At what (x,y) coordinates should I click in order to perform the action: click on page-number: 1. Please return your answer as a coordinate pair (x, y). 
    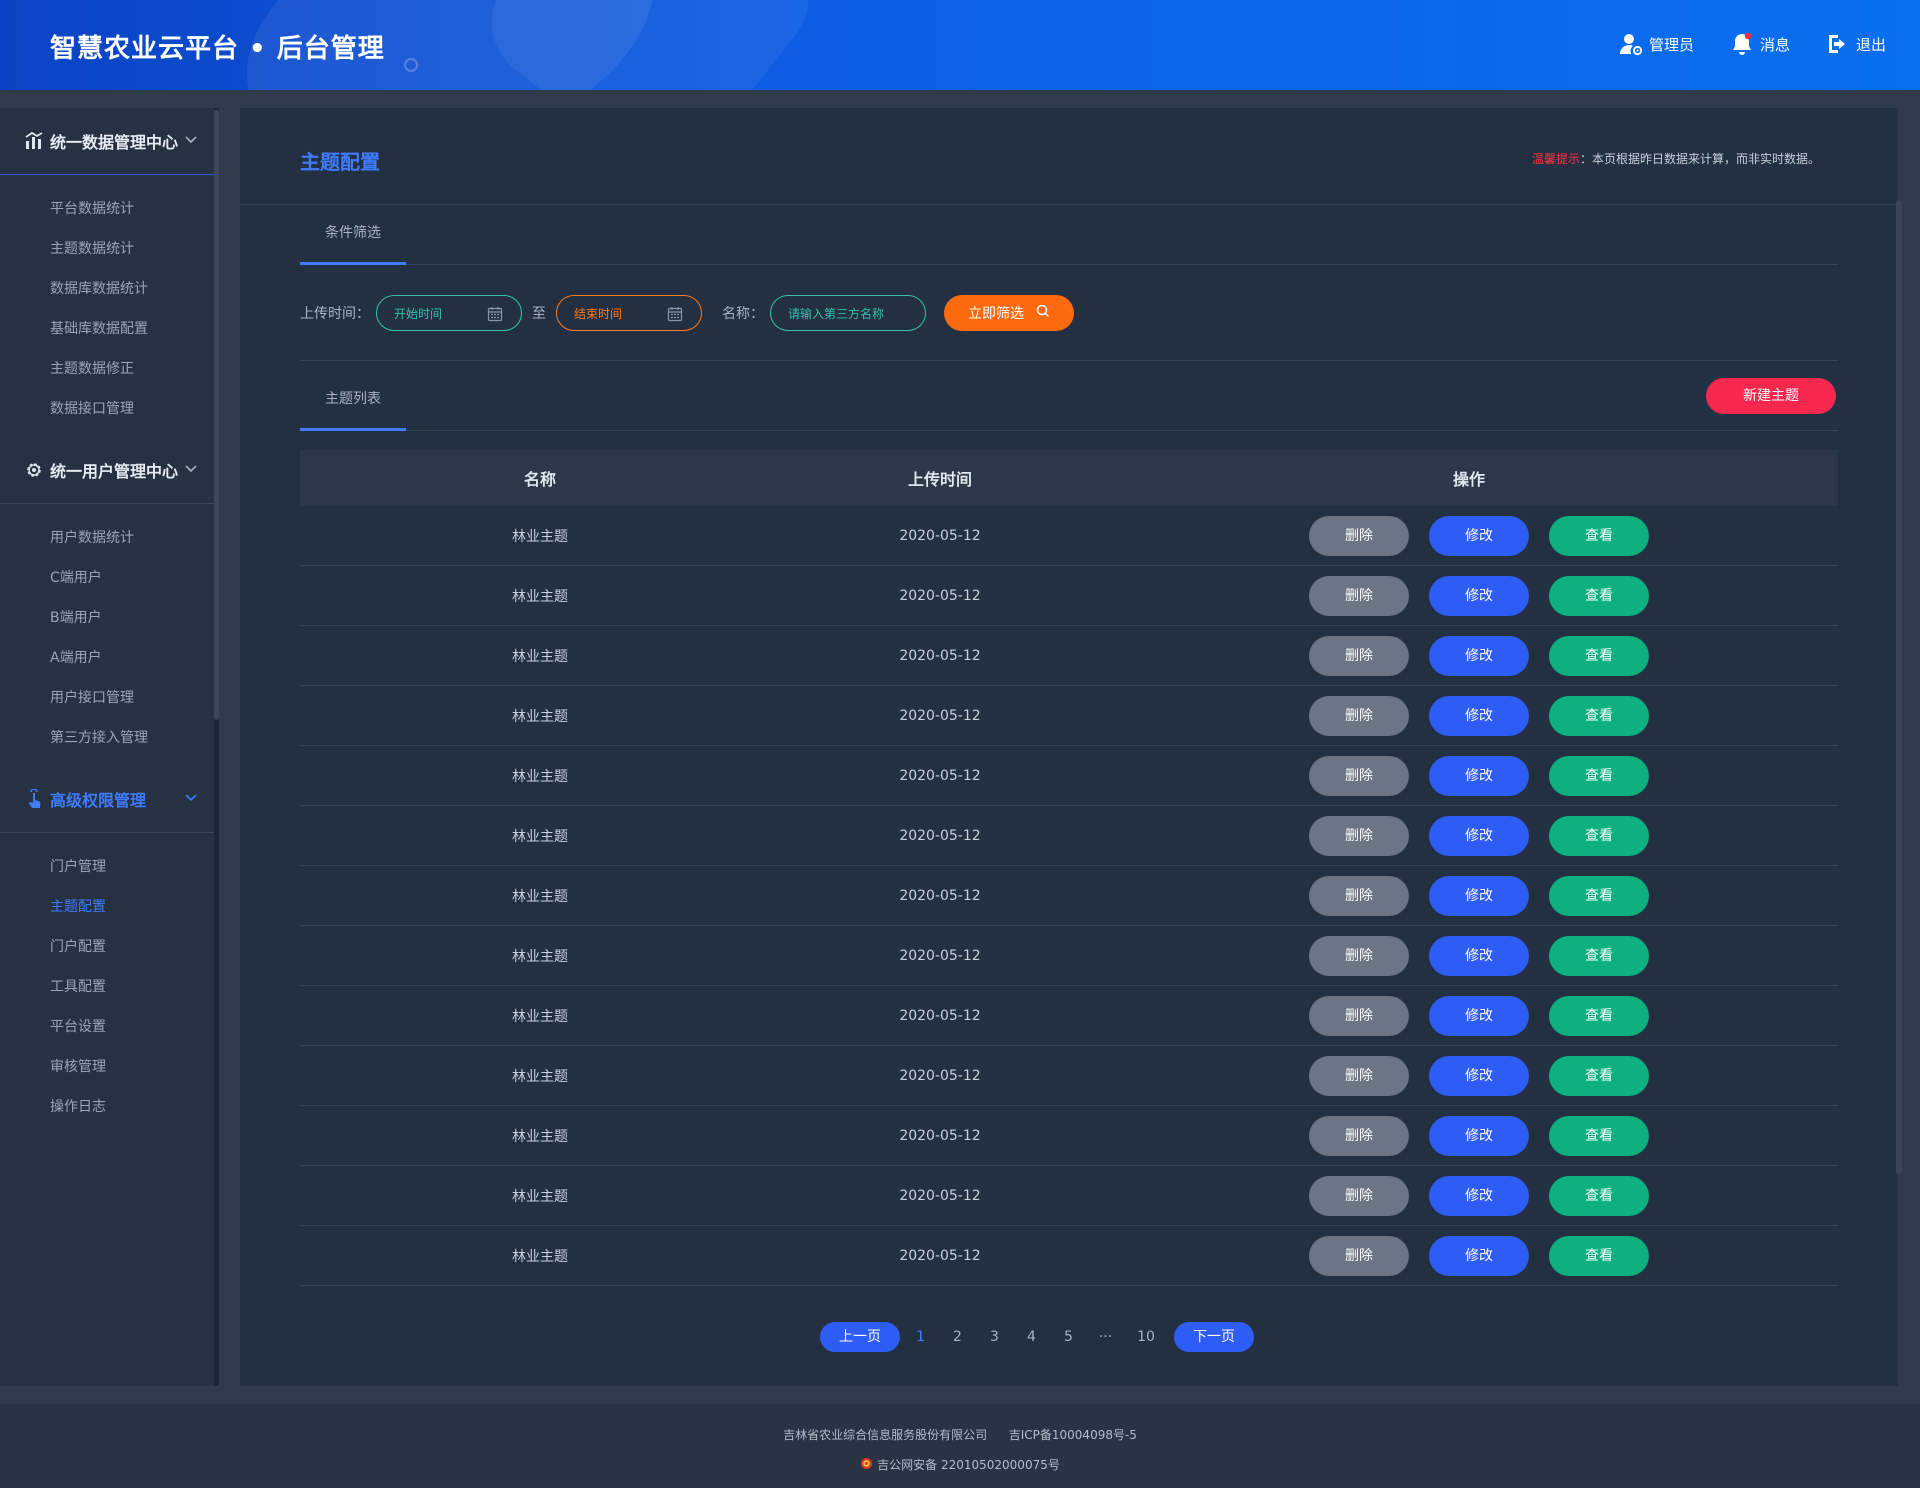
    Looking at the image, I should click on (920, 1337).